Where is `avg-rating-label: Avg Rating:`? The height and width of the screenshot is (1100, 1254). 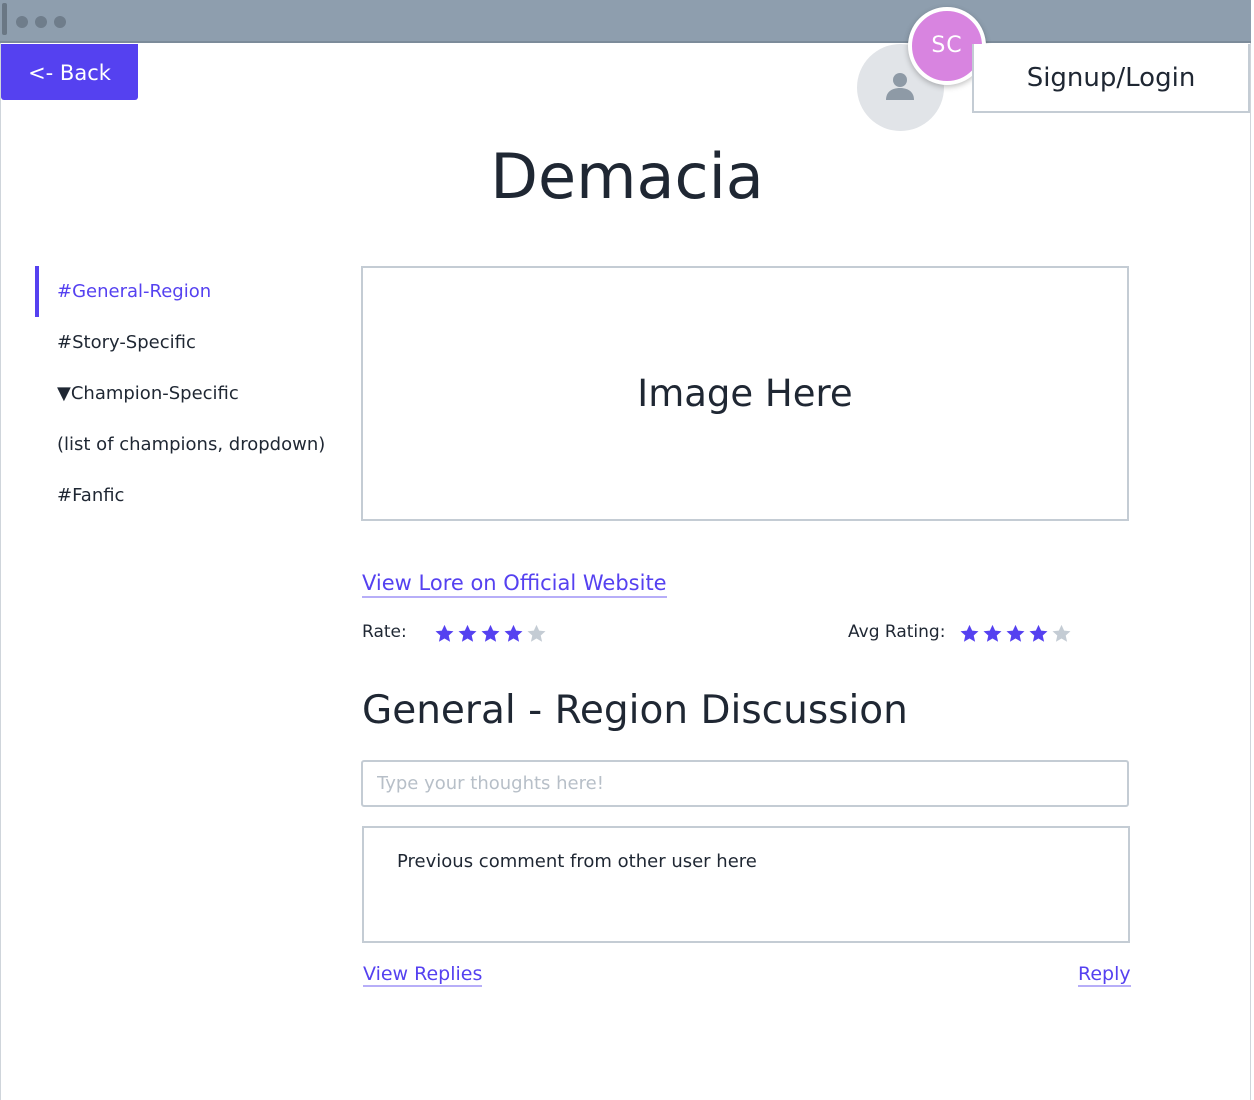 avg-rating-label: Avg Rating: is located at coordinates (897, 632).